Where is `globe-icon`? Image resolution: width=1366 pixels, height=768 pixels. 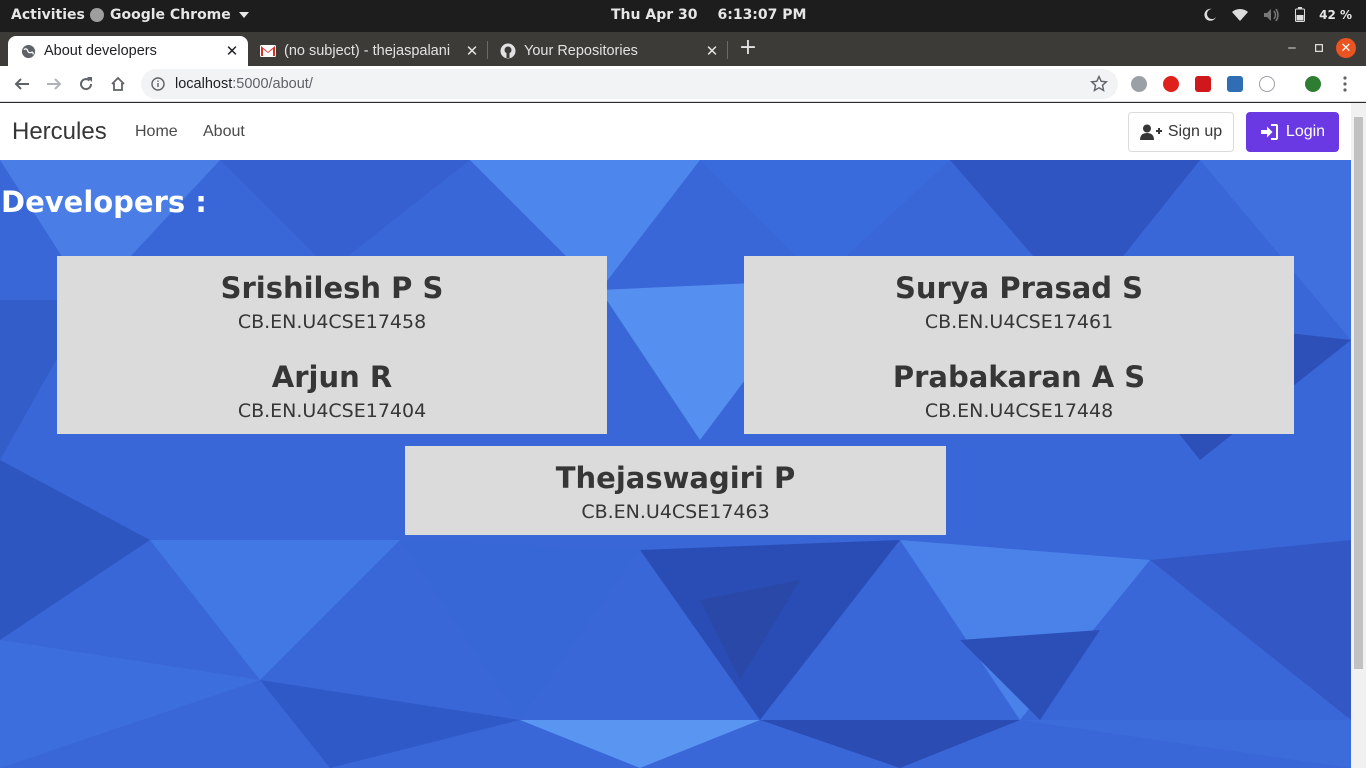
globe-icon is located at coordinates (28, 51).